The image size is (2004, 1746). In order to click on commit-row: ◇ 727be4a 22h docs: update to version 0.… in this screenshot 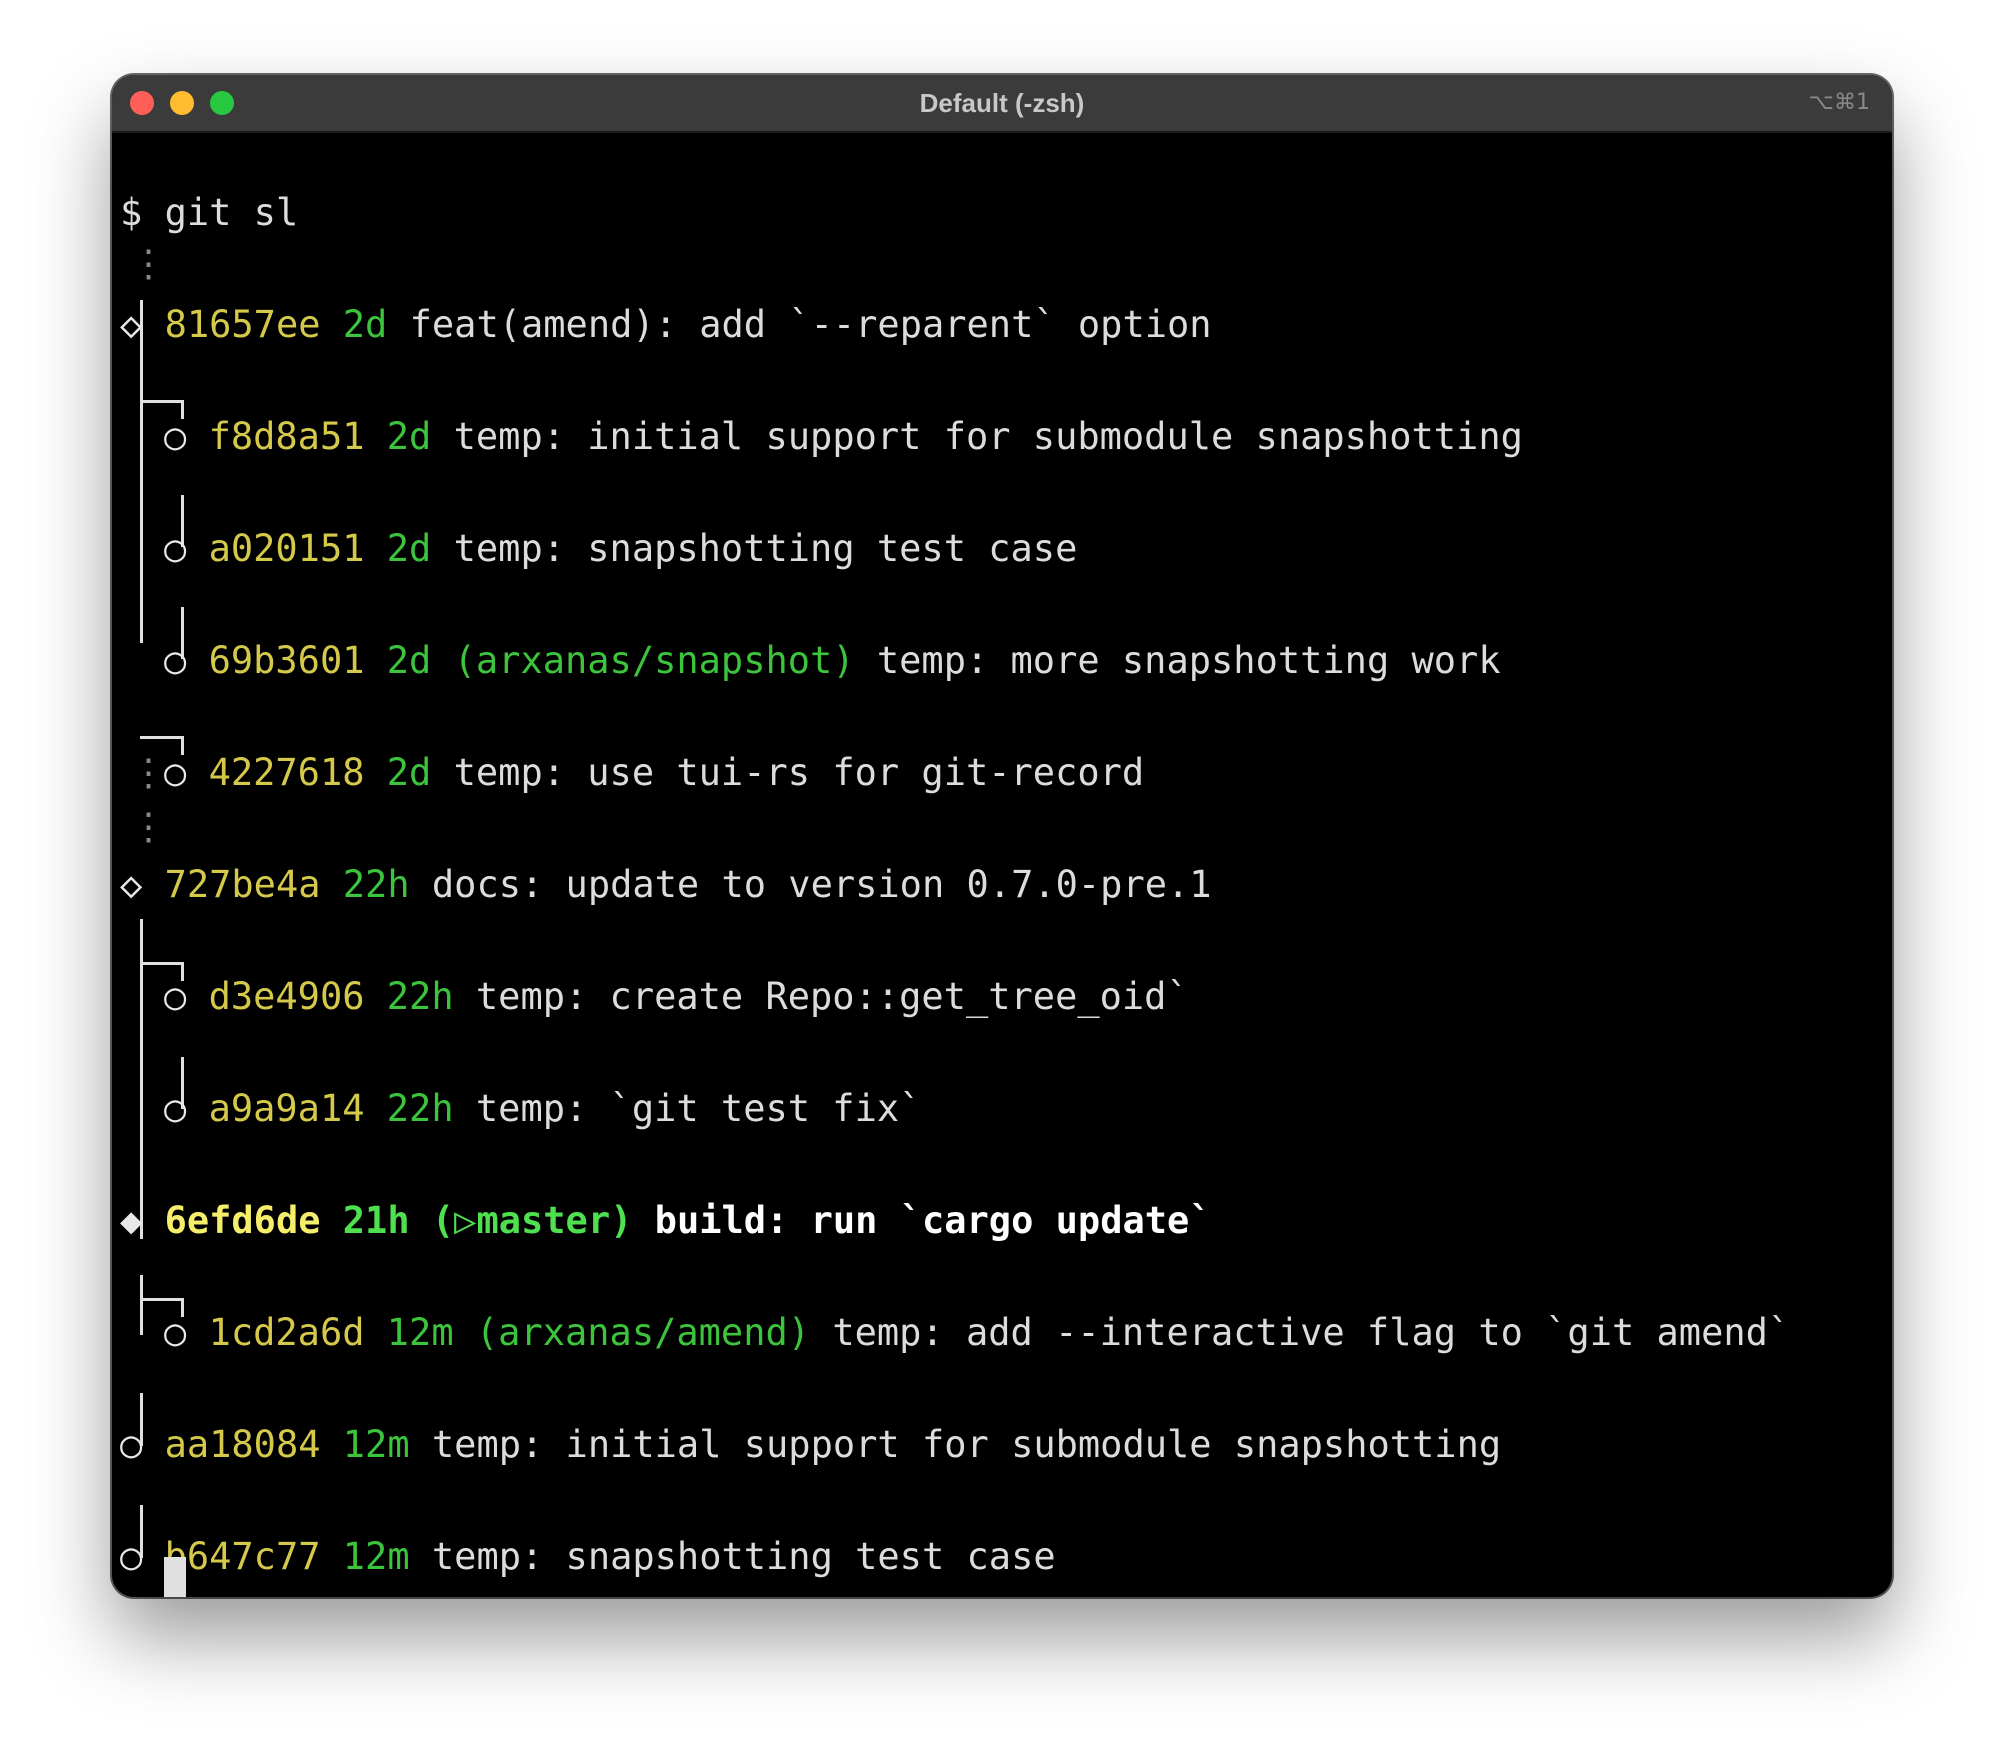, I will do `click(666, 885)`.